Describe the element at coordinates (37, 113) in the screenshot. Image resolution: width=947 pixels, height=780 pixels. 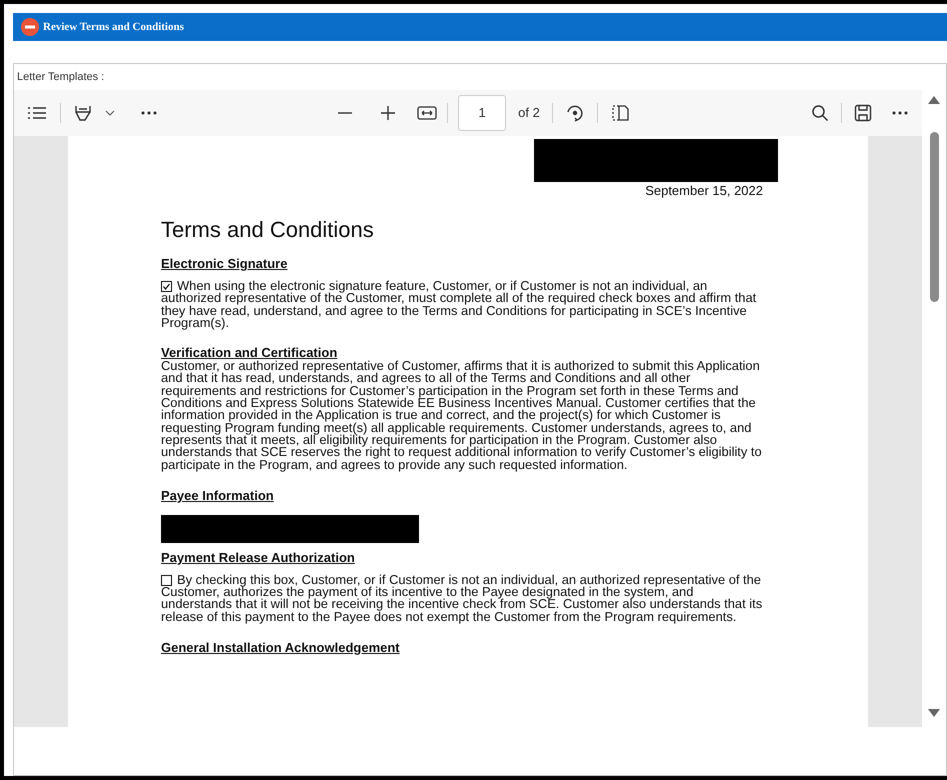
I see `list-icon` at that location.